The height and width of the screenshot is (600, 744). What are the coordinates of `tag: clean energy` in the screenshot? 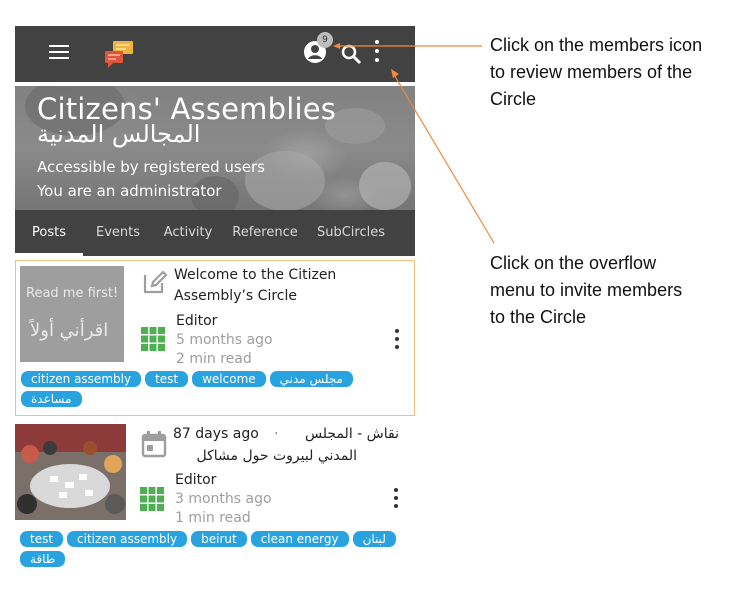 It's located at (299, 539).